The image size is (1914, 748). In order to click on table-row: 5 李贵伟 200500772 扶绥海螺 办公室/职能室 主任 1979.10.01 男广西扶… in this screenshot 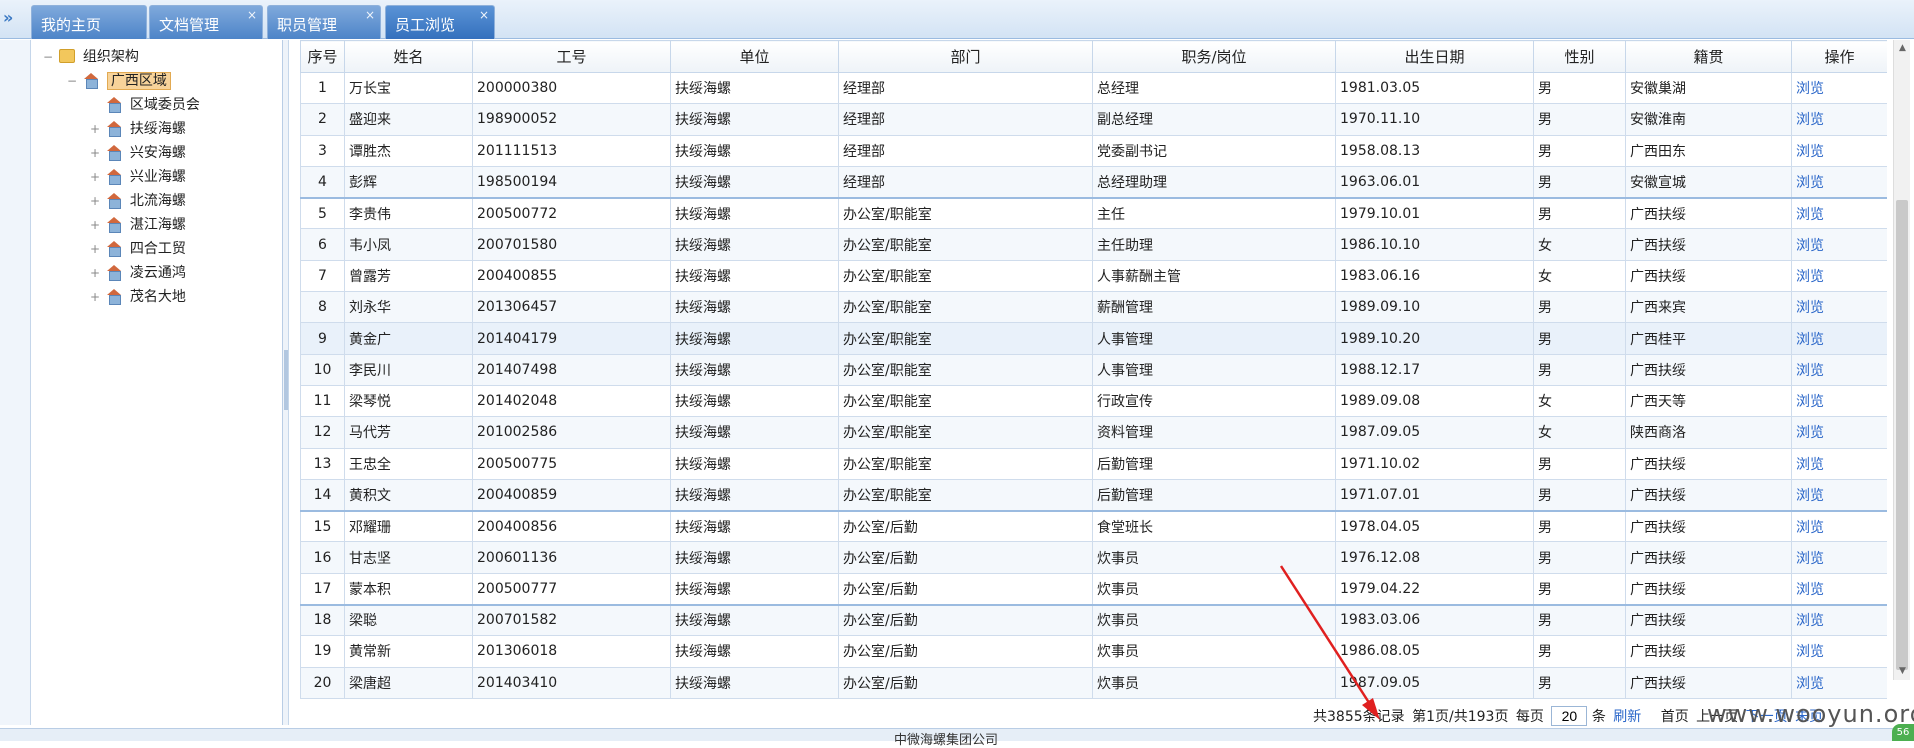, I will do `click(1093, 213)`.